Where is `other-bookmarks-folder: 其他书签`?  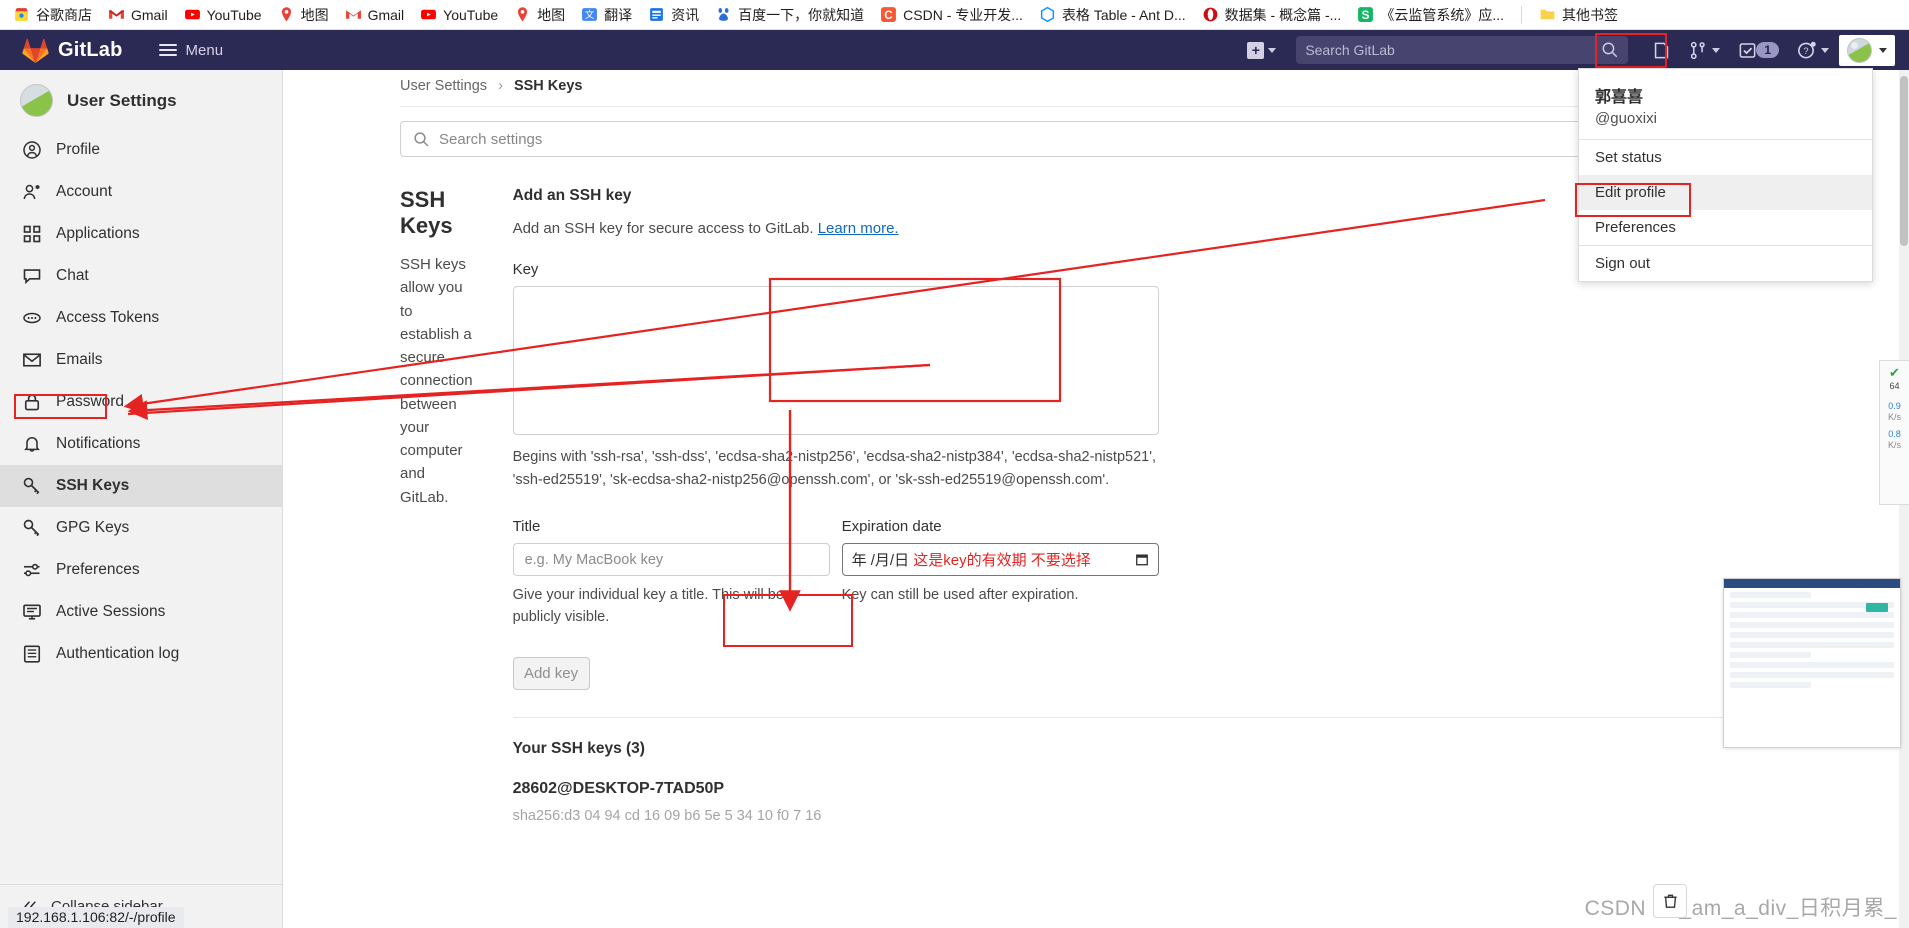
other-bookmarks-folder: 其他书签 is located at coordinates (1578, 15).